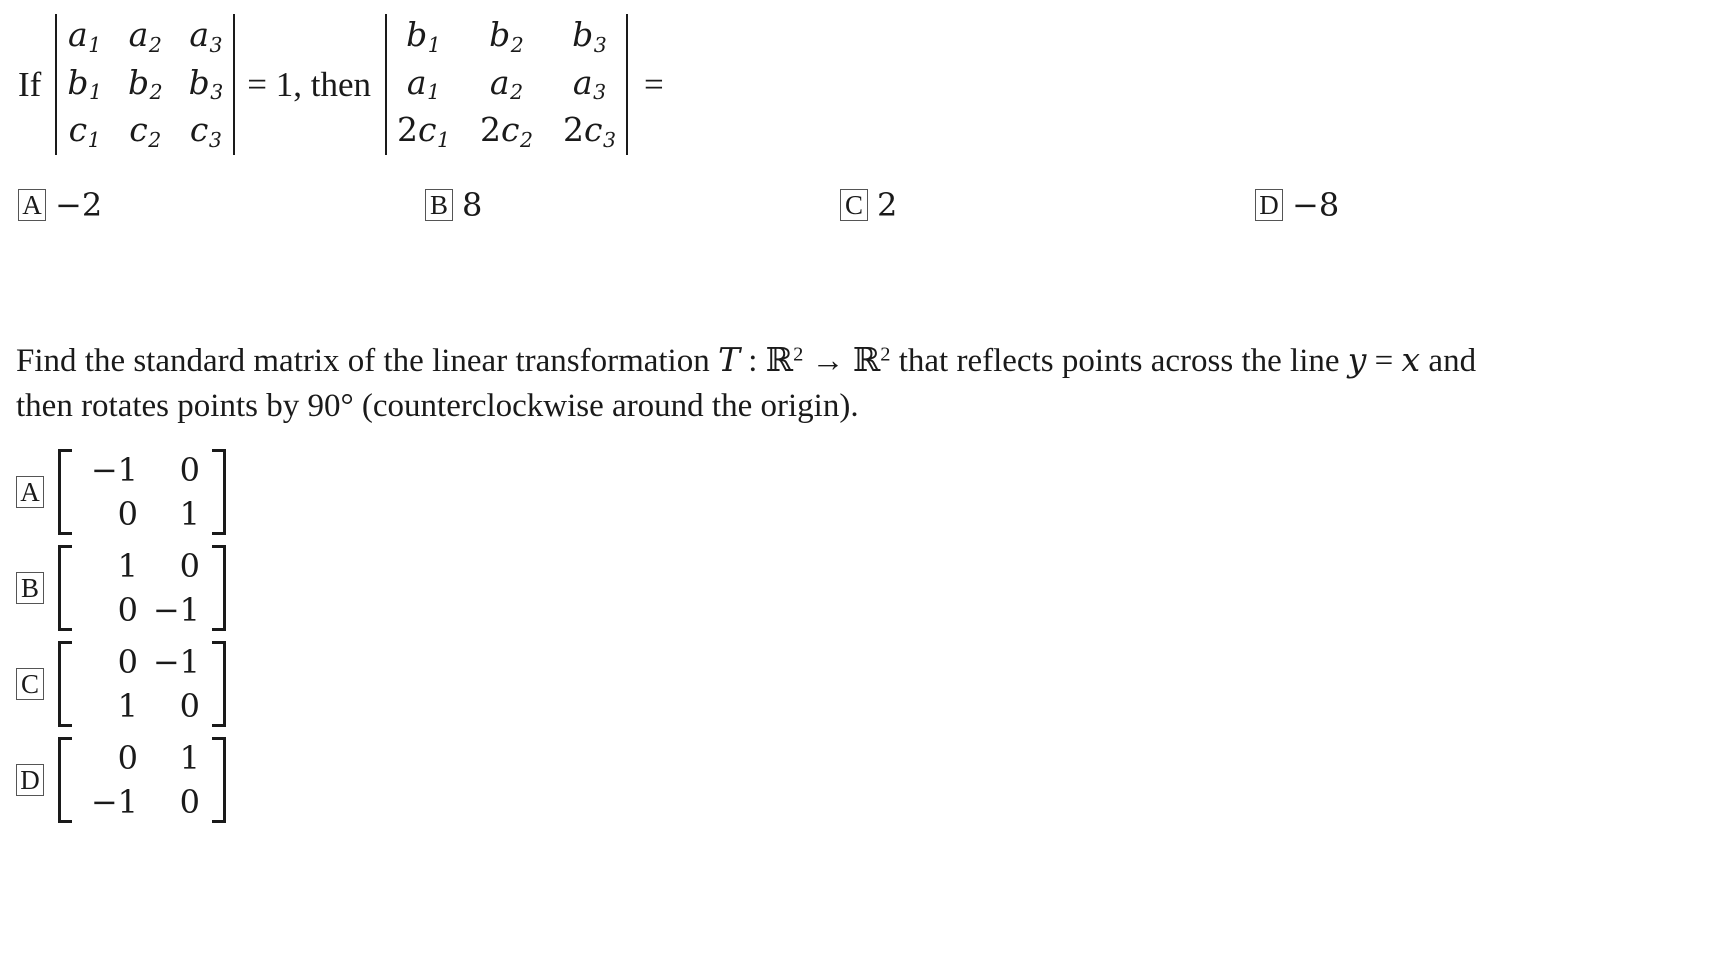 Image resolution: width=1712 pixels, height=969 pixels. What do you see at coordinates (1357, 359) in the screenshot?
I see `line-variable-y: y` at bounding box center [1357, 359].